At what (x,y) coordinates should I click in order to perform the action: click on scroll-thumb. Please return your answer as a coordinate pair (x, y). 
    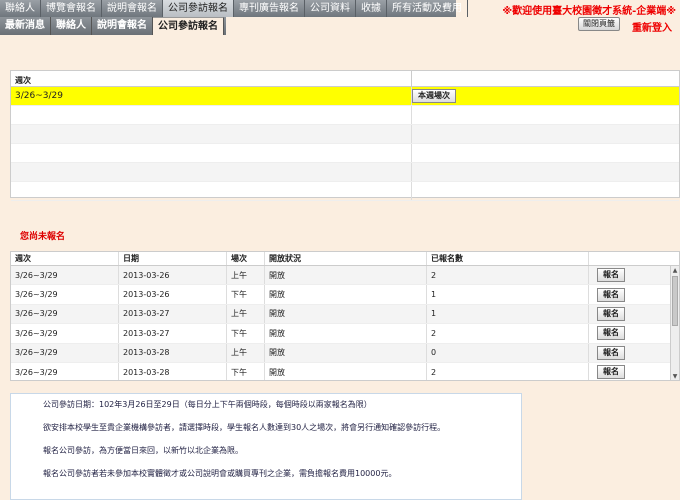
    Looking at the image, I should click on (675, 301).